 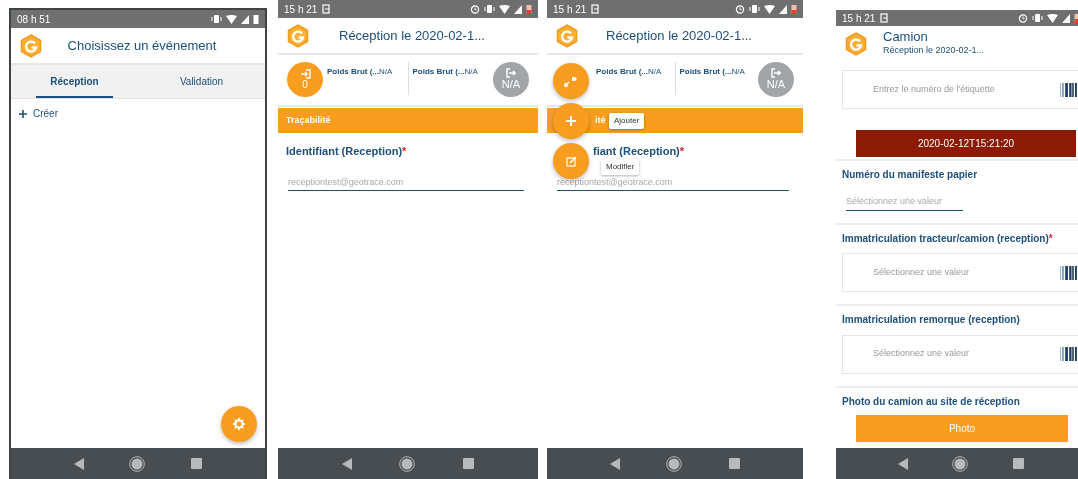 What do you see at coordinates (960, 89) in the screenshot?
I see `scan-field: Entrez le numéro de l'étiquette` at bounding box center [960, 89].